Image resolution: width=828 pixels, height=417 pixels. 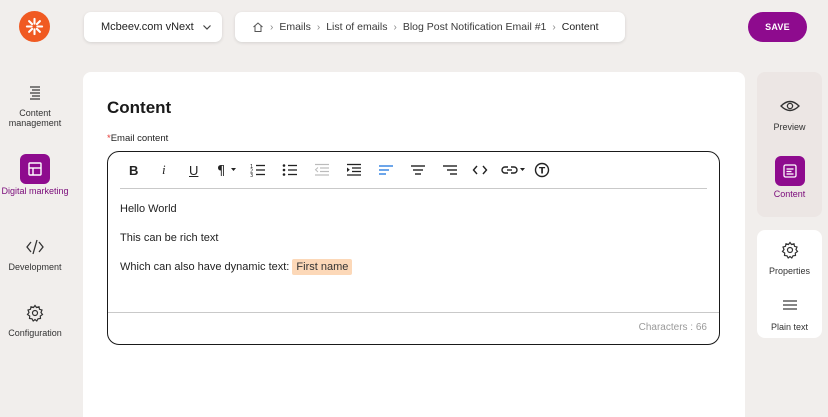 I want to click on nav-label: Digital marketing, so click(x=35, y=191).